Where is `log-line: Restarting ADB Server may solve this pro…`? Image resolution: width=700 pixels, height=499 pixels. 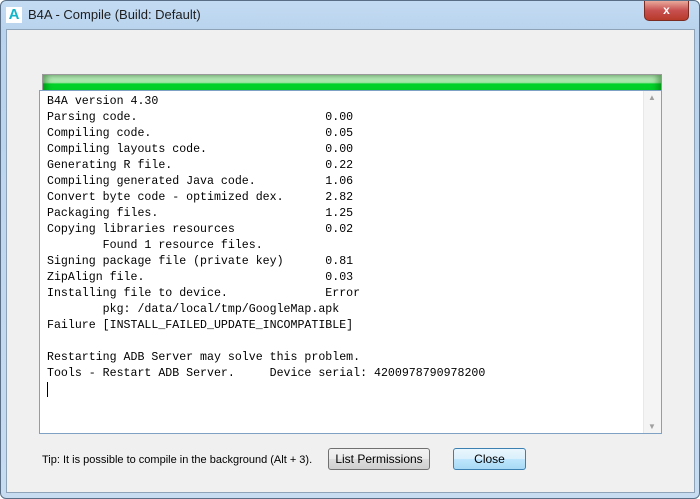 log-line: Restarting ADB Server may solve this pro… is located at coordinates (204, 357).